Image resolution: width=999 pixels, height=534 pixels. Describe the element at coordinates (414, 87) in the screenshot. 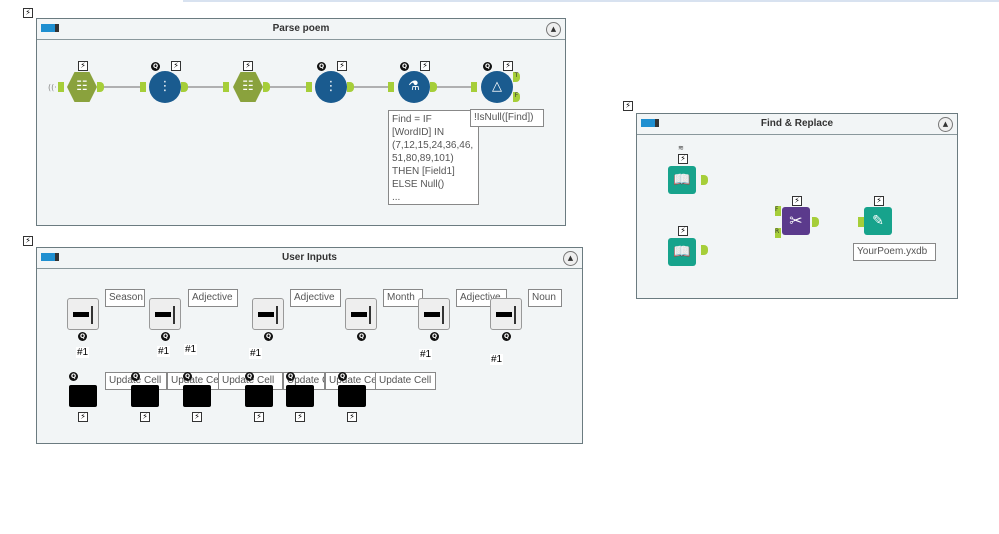

I see `formula-tool: ⚗` at that location.